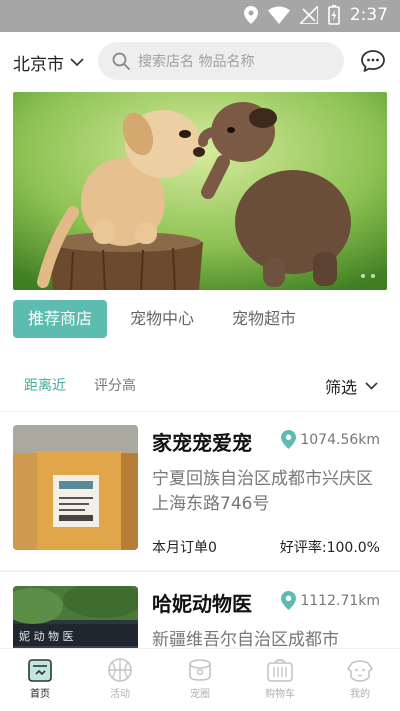  Describe the element at coordinates (278, 15) in the screenshot. I see `wifi-icon` at that location.